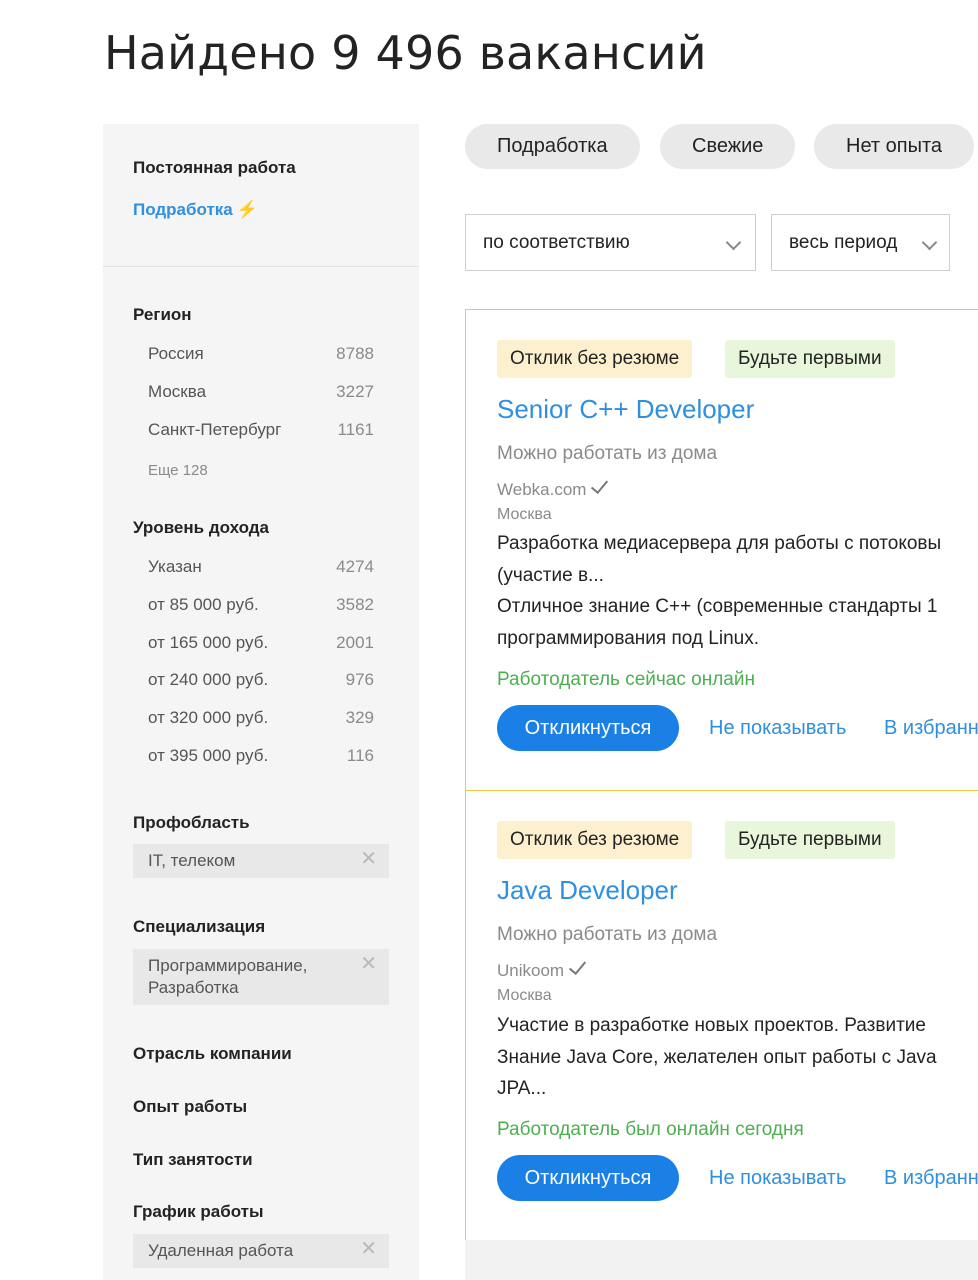 The width and height of the screenshot is (978, 1280). I want to click on schedule-chip: Удаленная работа ✕, so click(261, 1251).